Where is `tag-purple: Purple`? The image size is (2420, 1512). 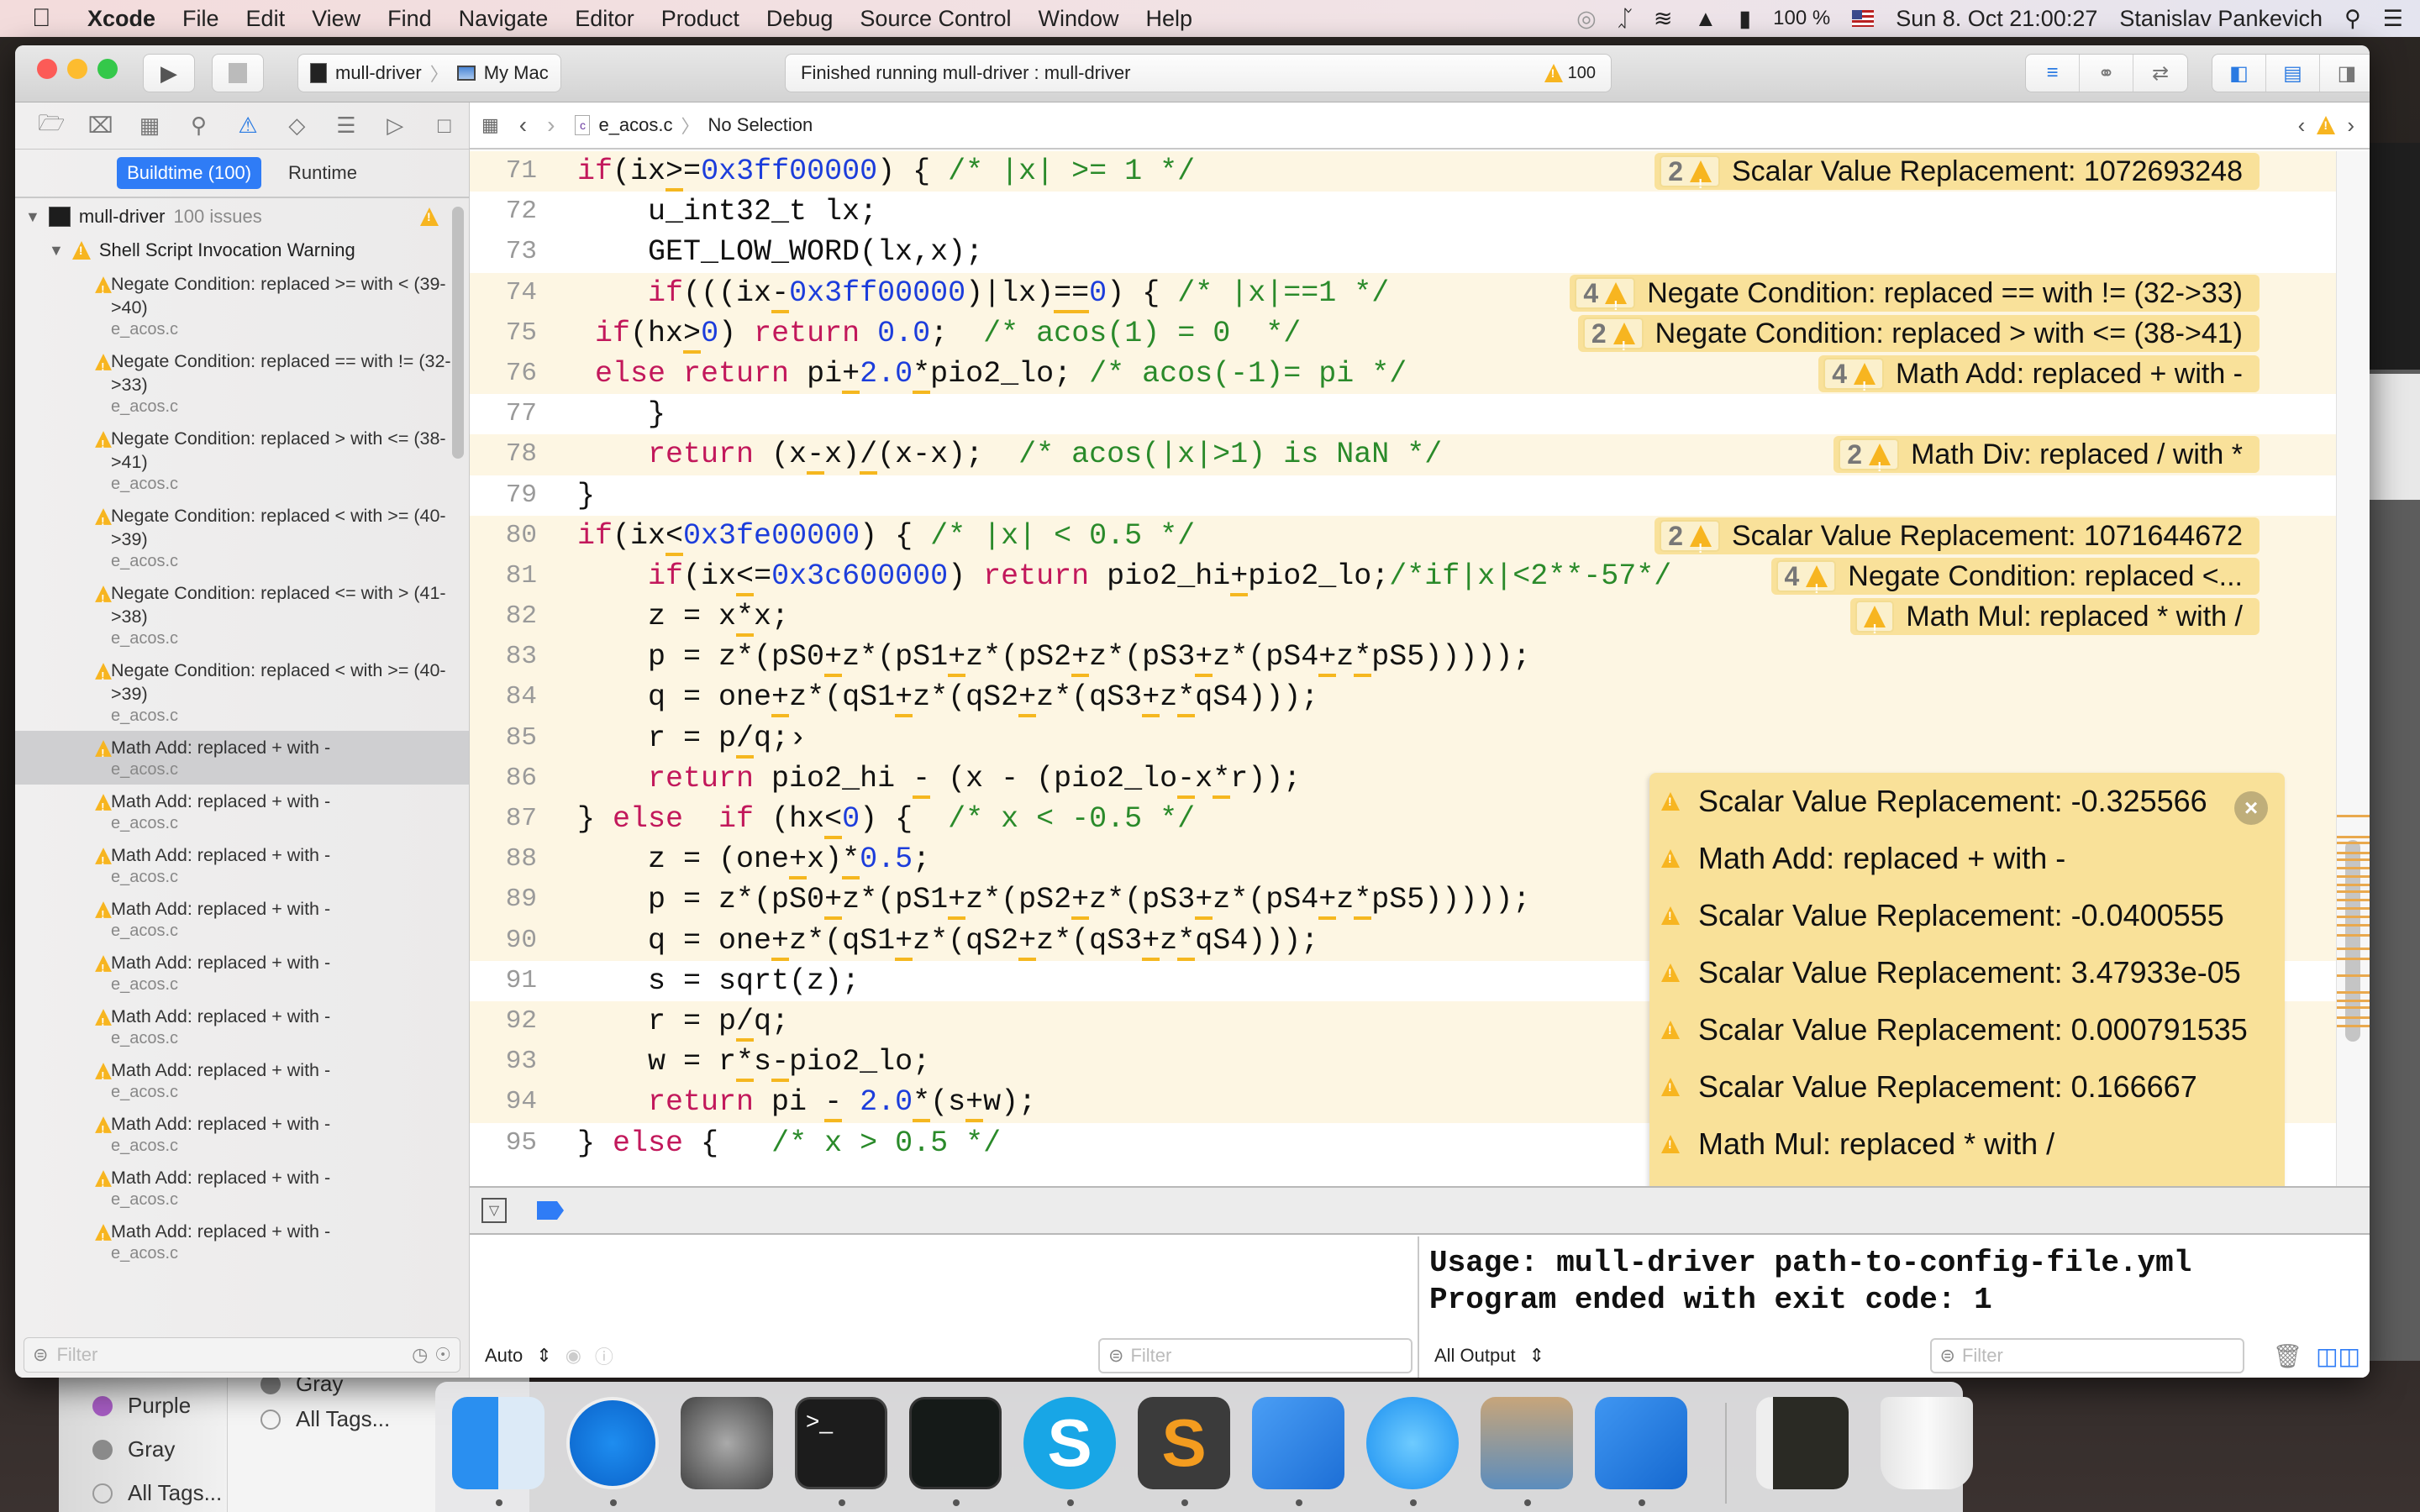 tag-purple: Purple is located at coordinates (142, 1406).